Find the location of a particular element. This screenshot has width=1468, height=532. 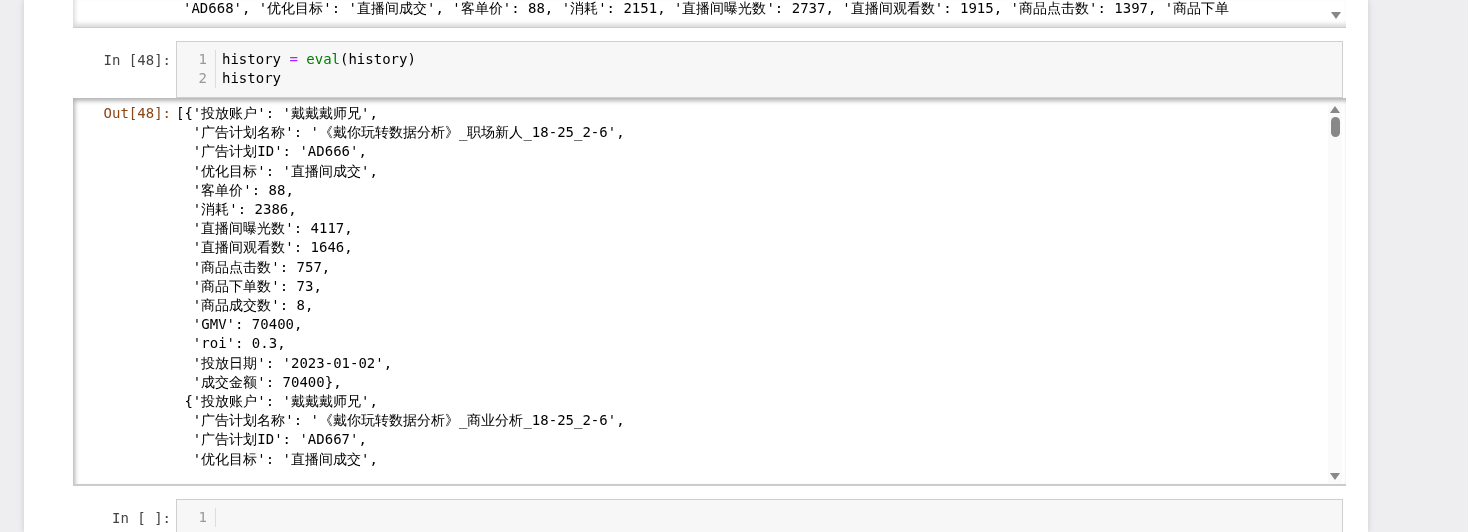

output-line: '商品下单数': 73, is located at coordinates (257, 286).